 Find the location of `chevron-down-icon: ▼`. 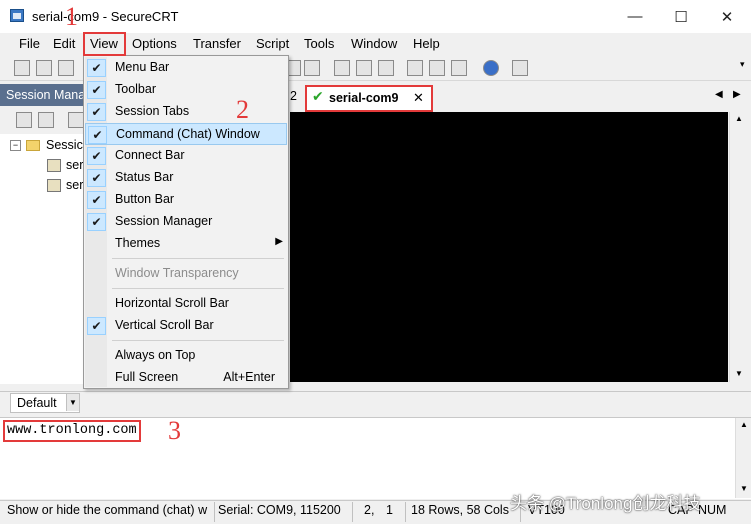

chevron-down-icon: ▼ is located at coordinates (72, 402).